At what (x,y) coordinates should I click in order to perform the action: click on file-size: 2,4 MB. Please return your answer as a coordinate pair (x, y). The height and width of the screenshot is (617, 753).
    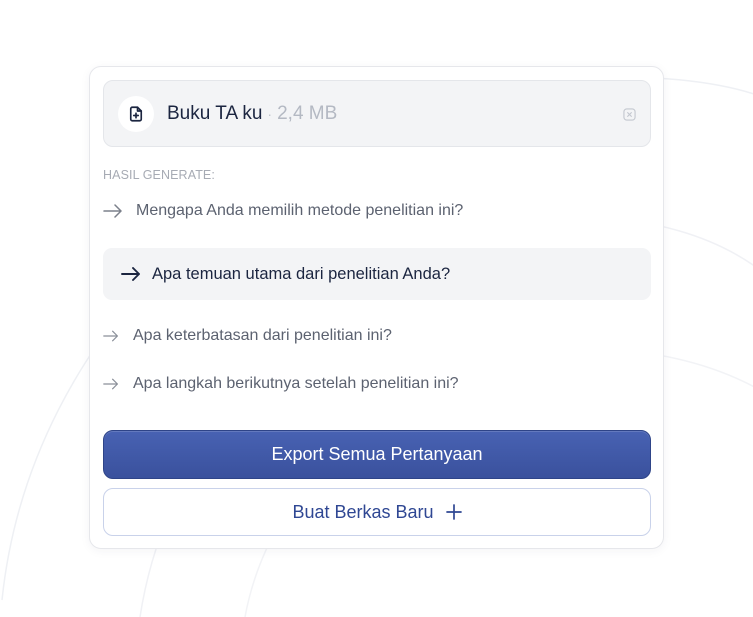
    Looking at the image, I should click on (307, 113).